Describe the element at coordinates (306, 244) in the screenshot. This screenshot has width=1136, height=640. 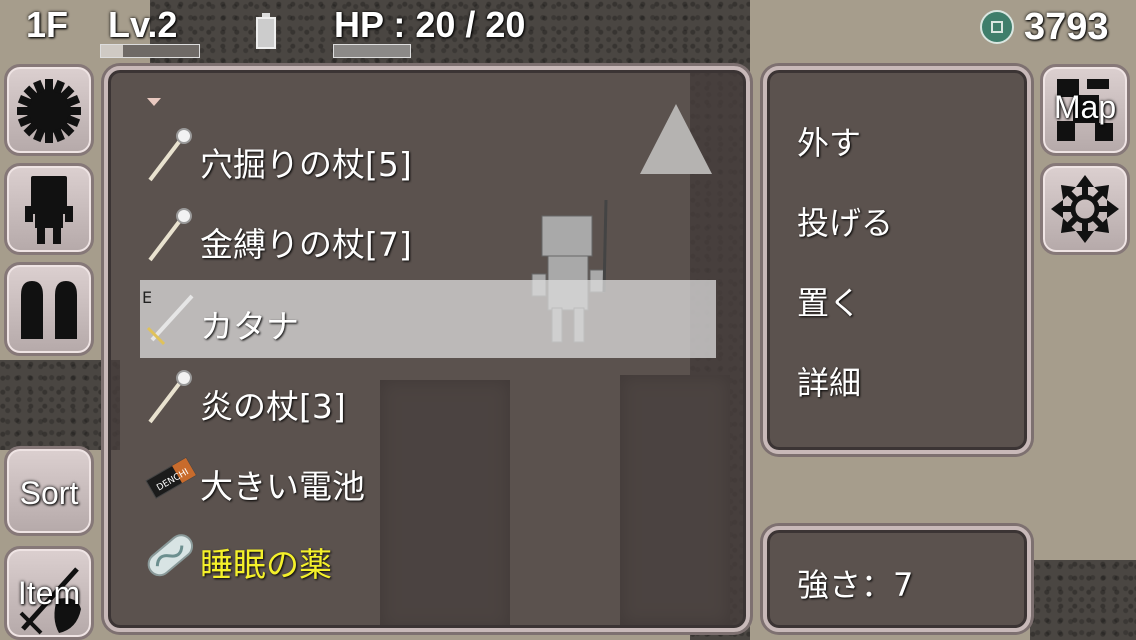
I see `item-name: 金縛りの杖[7]` at that location.